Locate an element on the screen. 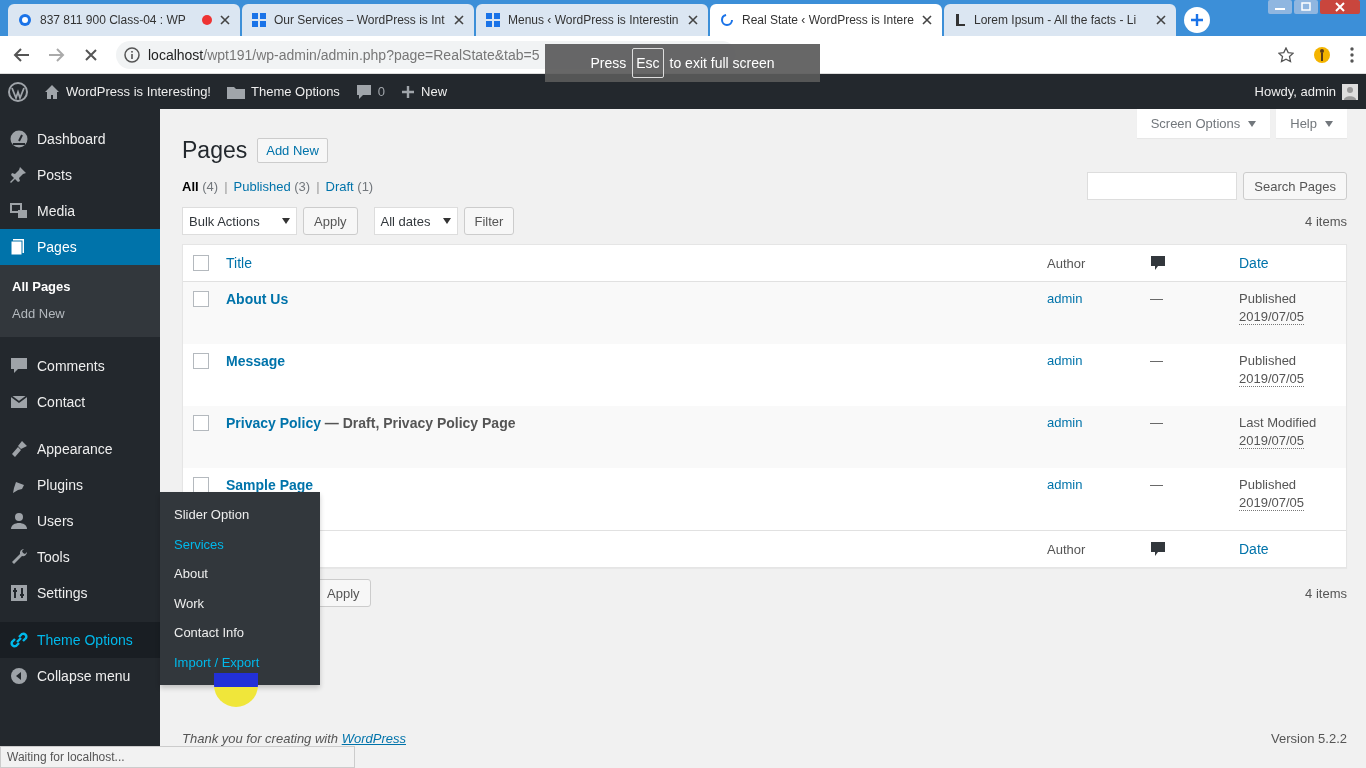 Image resolution: width=1366 pixels, height=768 pixels. star-icon is located at coordinates (1286, 54).